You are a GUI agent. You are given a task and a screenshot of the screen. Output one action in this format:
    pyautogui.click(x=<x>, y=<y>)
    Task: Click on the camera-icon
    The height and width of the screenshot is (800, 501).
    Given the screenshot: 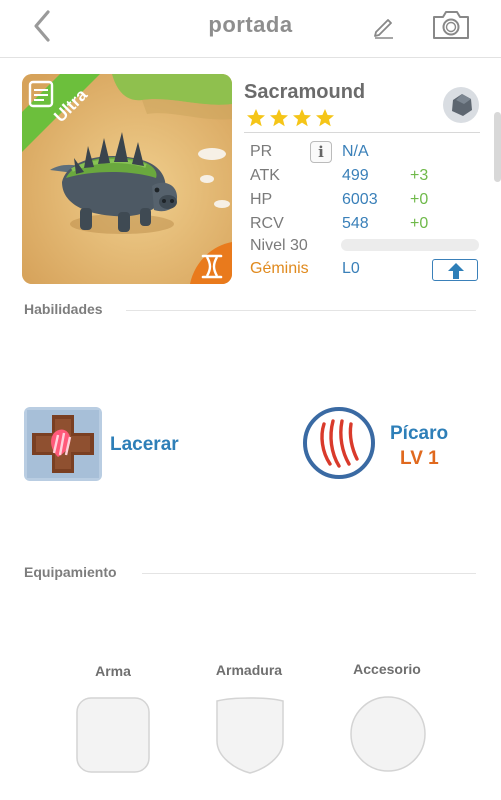 What is the action you would take?
    pyautogui.click(x=451, y=25)
    